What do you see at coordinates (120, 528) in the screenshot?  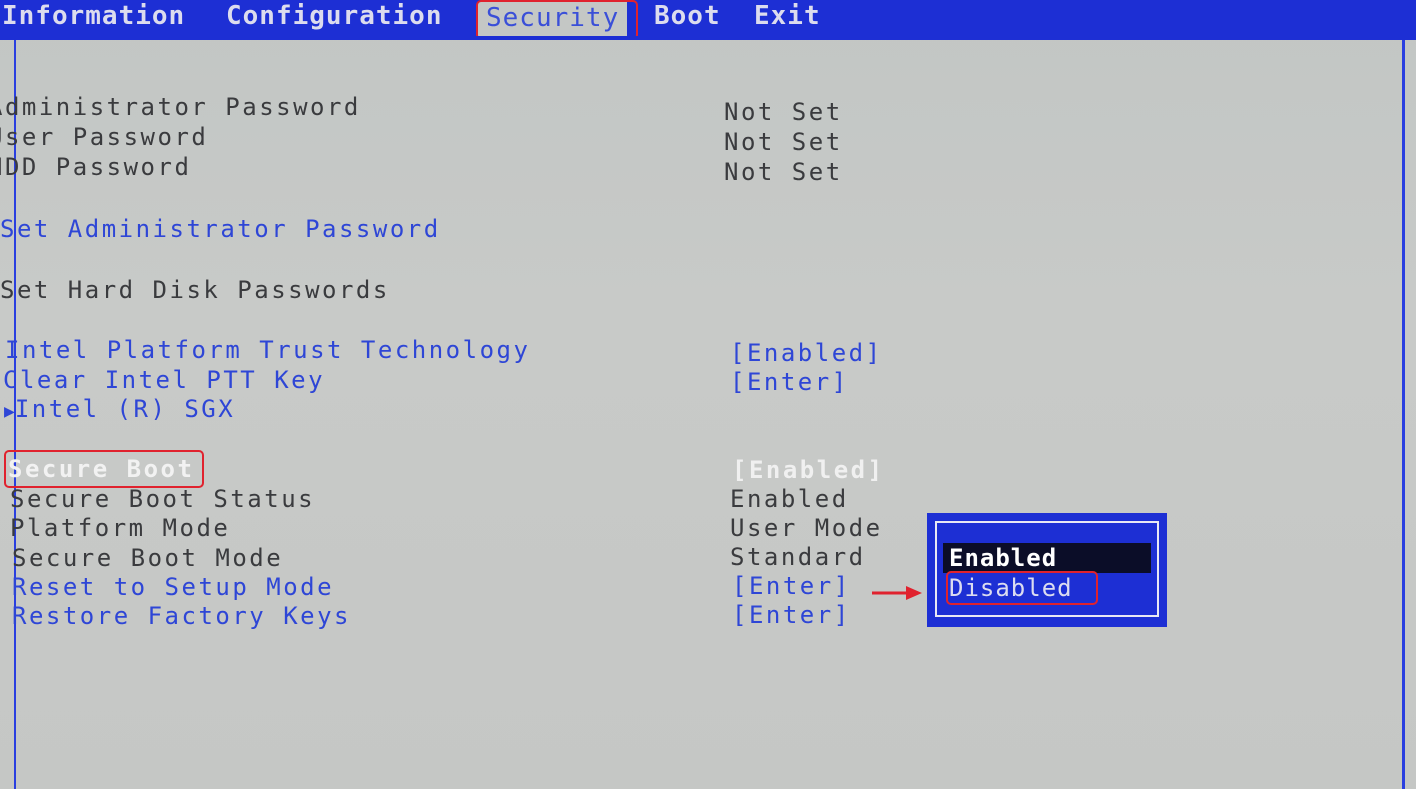 I see `platform-mode-label: Platform Mode` at bounding box center [120, 528].